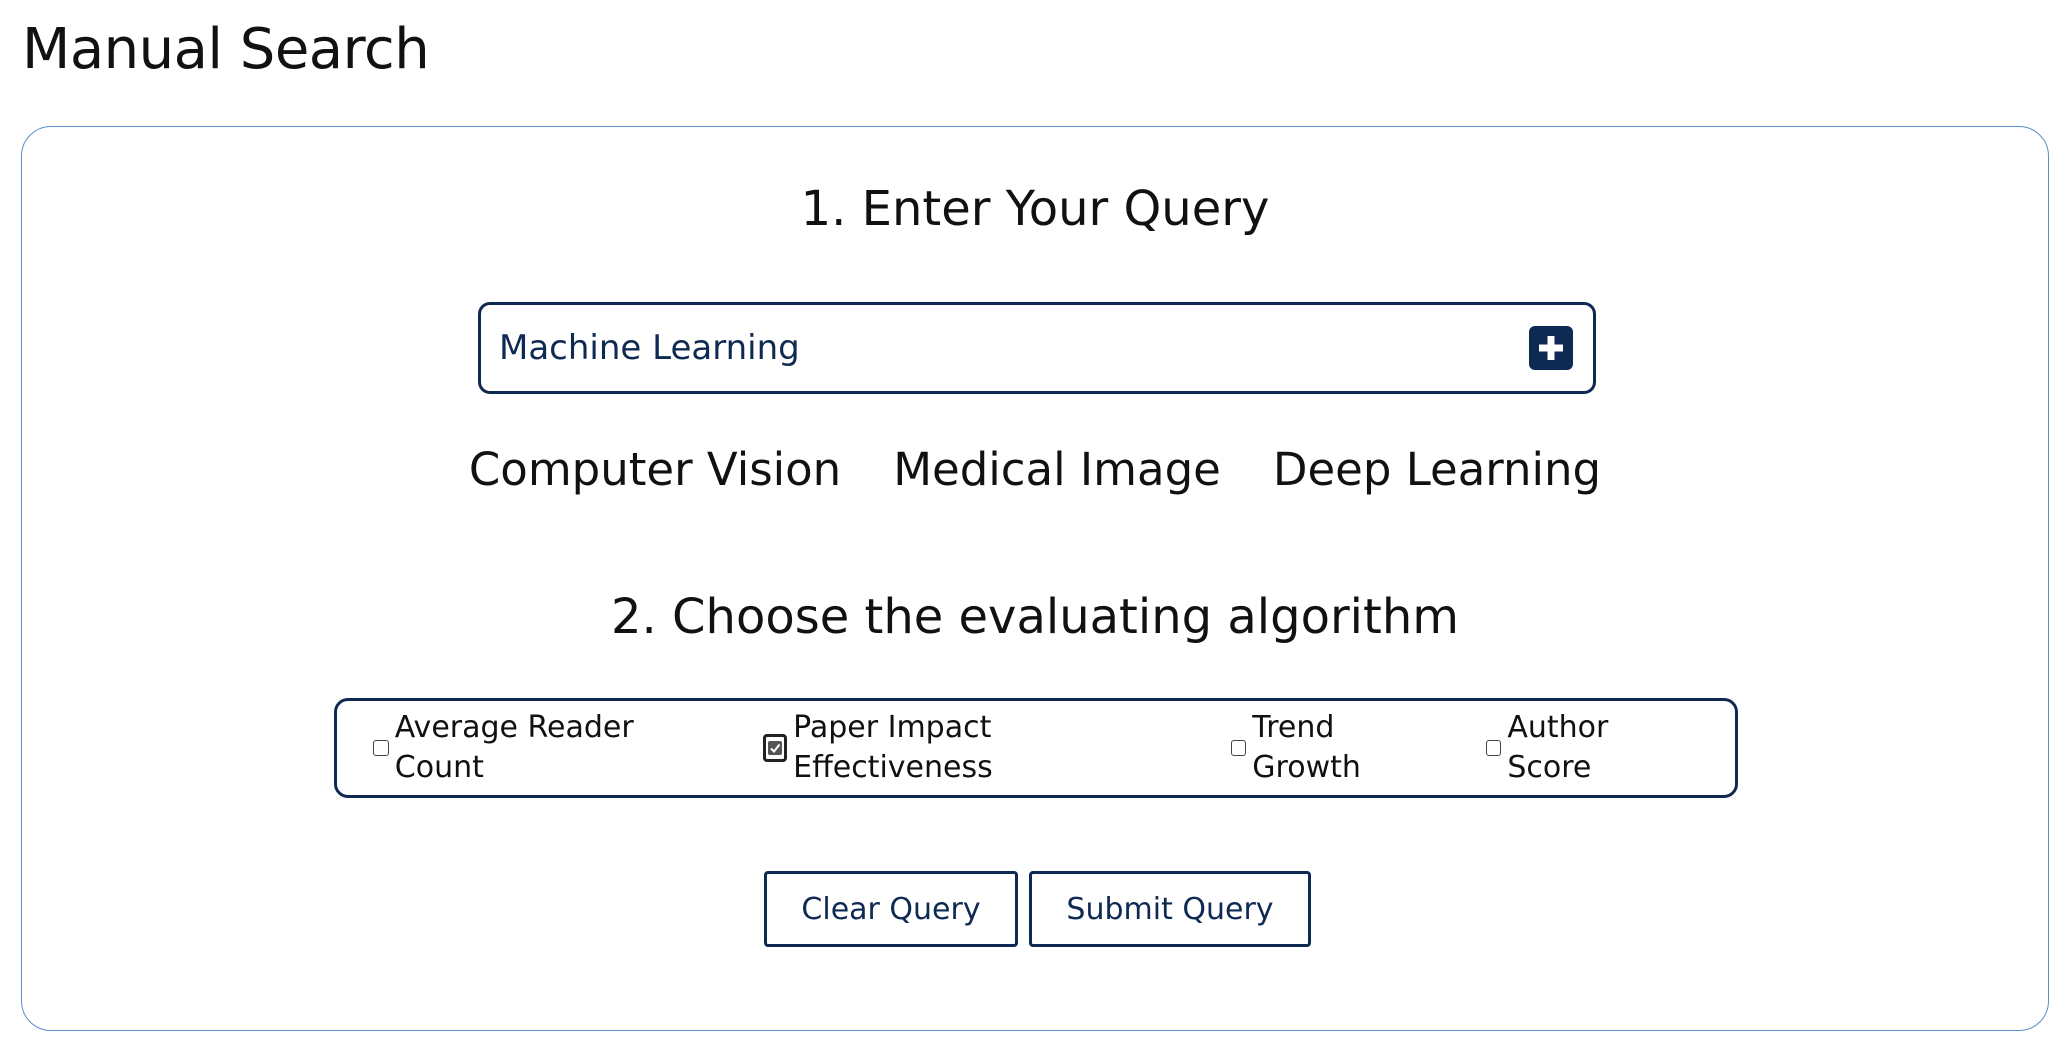  I want to click on plus-square-icon, so click(1551, 348).